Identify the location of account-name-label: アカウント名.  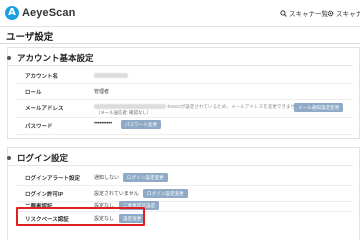
(42, 77).